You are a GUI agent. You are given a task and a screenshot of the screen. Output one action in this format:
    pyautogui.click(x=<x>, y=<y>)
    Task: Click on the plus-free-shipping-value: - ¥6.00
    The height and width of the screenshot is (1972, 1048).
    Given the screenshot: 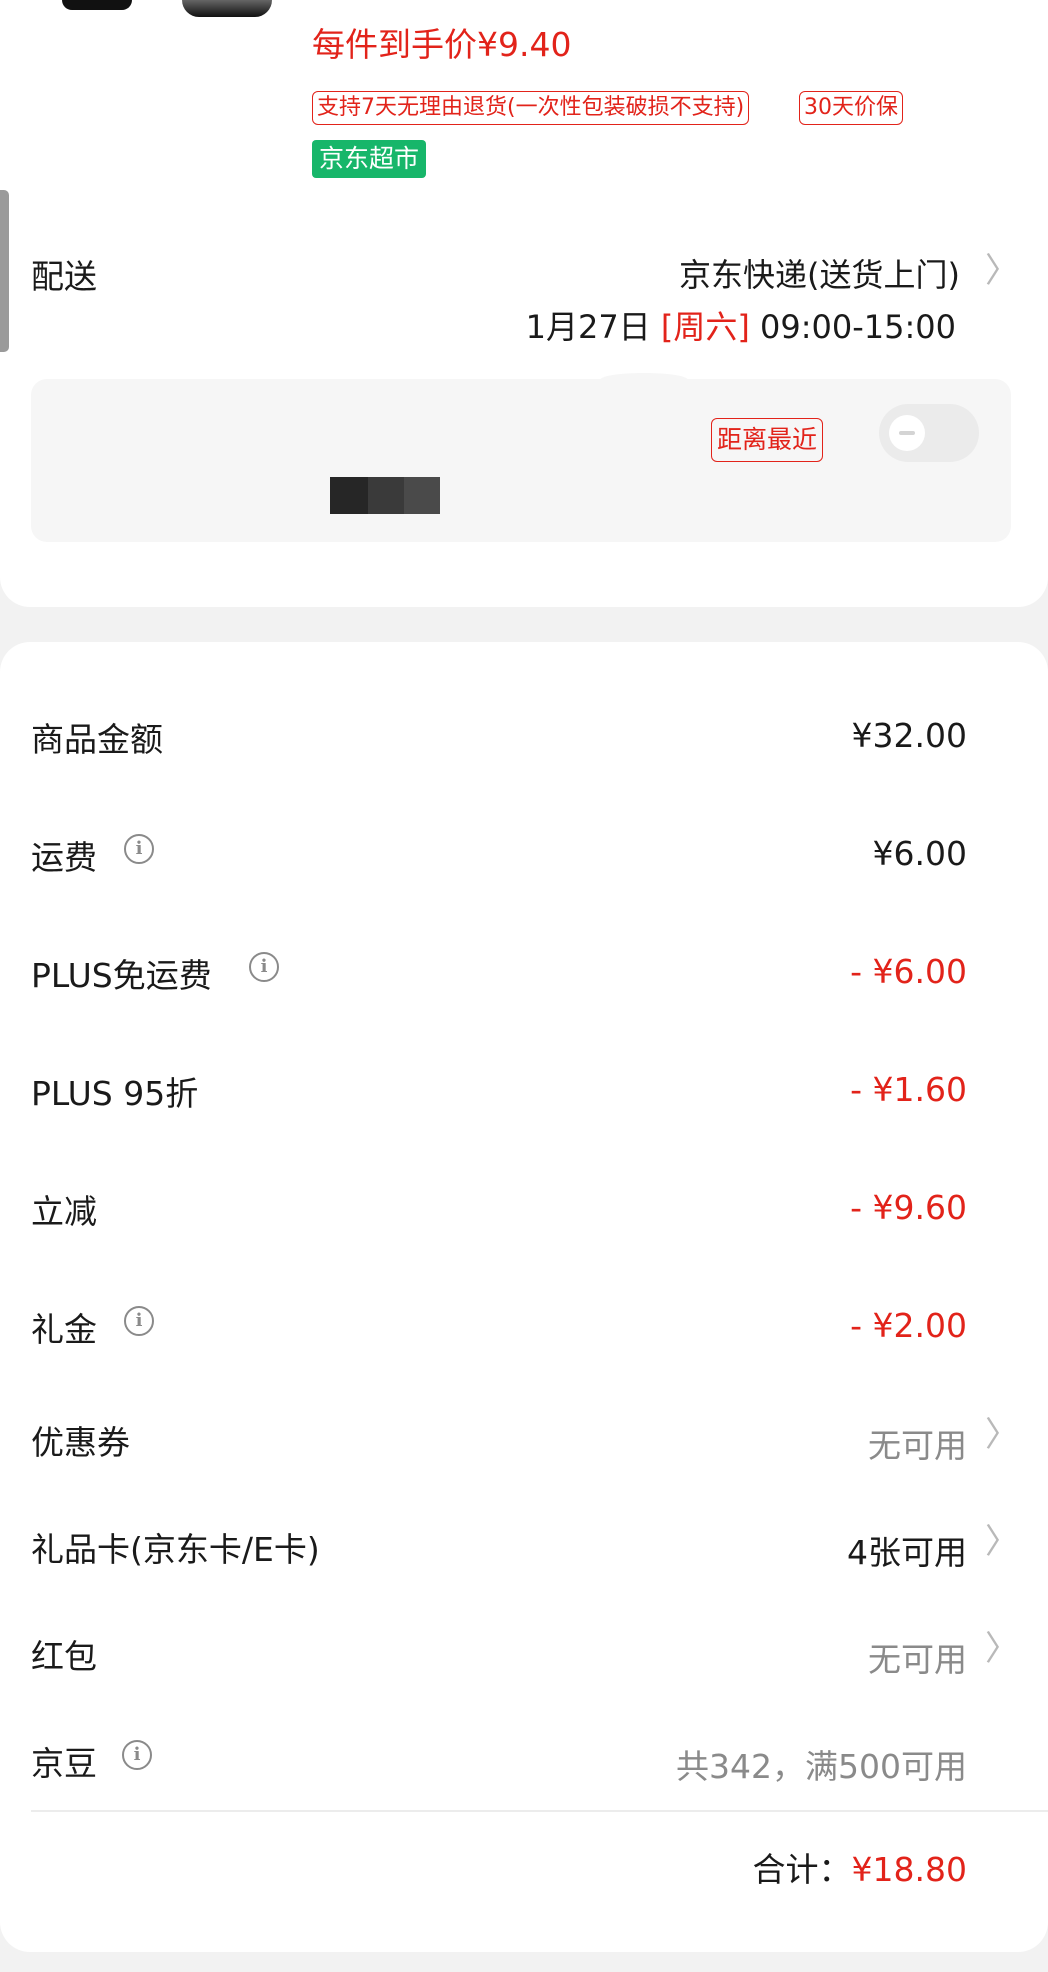 What is the action you would take?
    pyautogui.click(x=908, y=971)
    